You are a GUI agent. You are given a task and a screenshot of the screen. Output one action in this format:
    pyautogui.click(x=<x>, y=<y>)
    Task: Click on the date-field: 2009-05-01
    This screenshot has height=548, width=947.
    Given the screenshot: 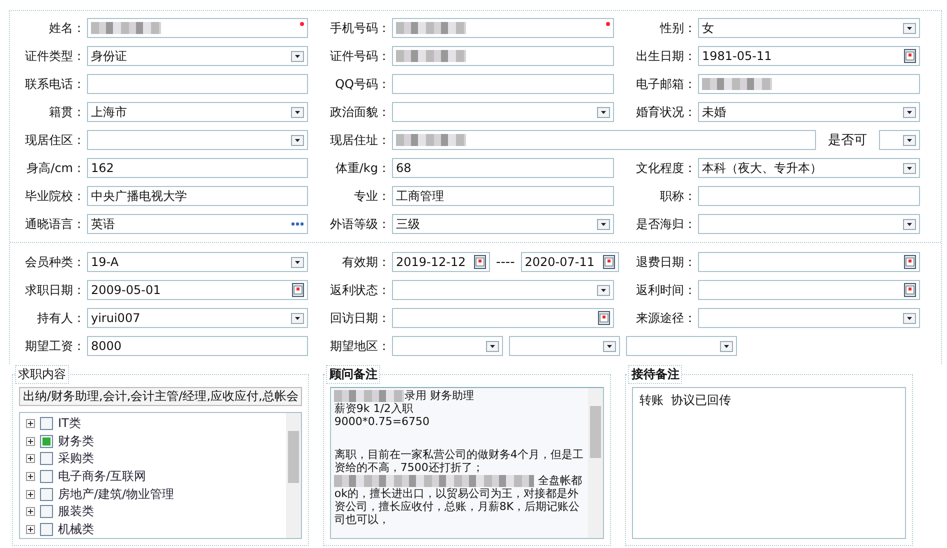 What is the action you would take?
    pyautogui.click(x=197, y=290)
    